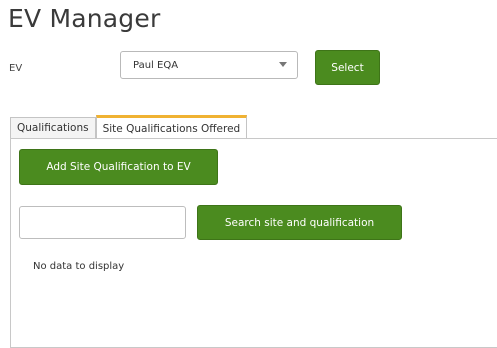 The image size is (497, 348). Describe the element at coordinates (118, 167) in the screenshot. I see `add-site-qualification-button: Add Site Qualification to EV` at that location.